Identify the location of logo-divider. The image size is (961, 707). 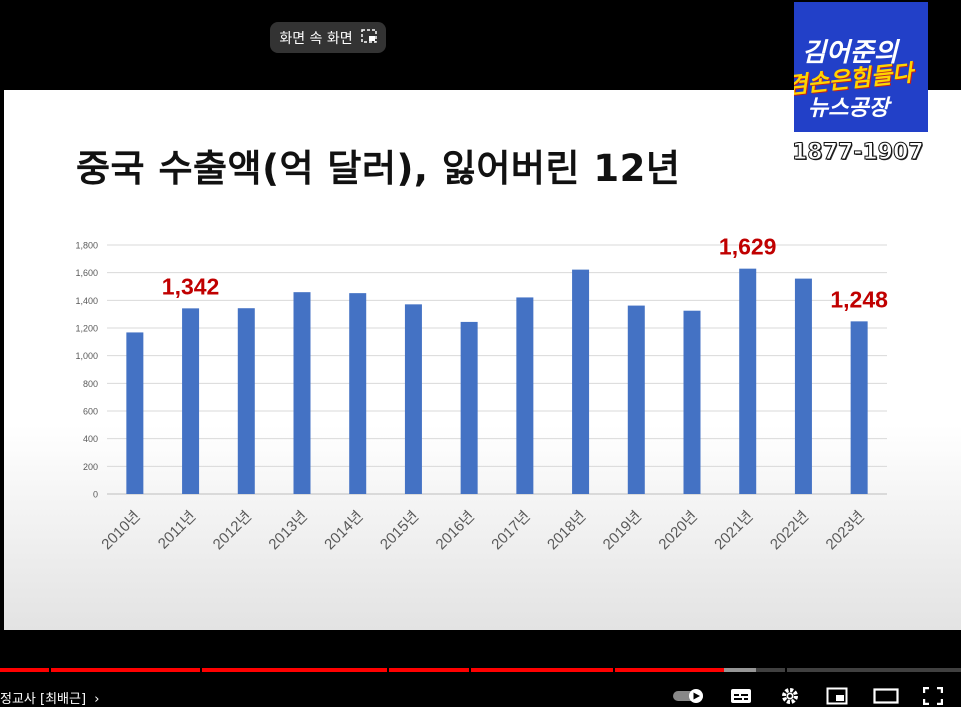
(861, 169).